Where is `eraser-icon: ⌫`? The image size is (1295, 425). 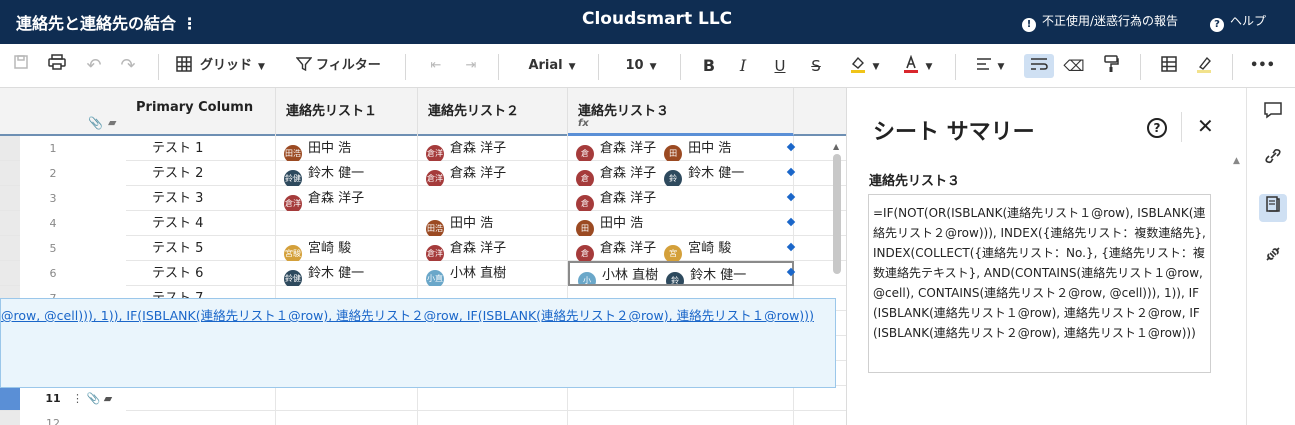
eraser-icon: ⌫ is located at coordinates (1074, 66).